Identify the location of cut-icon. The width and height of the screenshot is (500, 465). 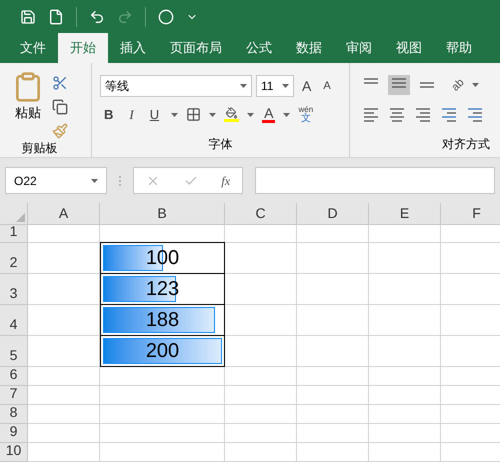
(60, 83).